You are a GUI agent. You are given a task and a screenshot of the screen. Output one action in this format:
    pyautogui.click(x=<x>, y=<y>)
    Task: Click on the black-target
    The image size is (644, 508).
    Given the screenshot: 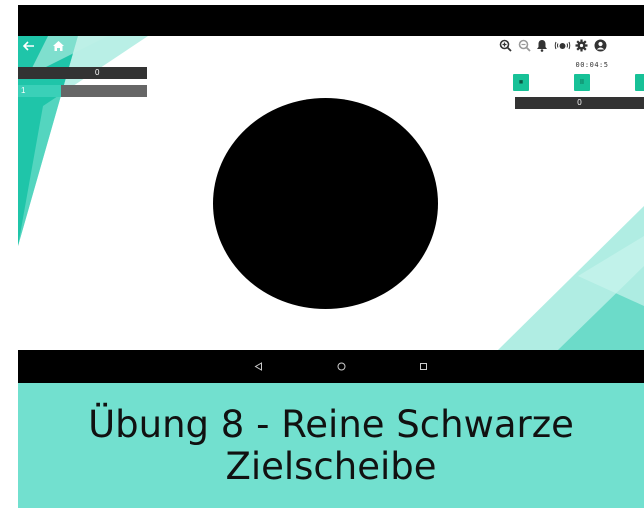 What is the action you would take?
    pyautogui.click(x=325, y=203)
    